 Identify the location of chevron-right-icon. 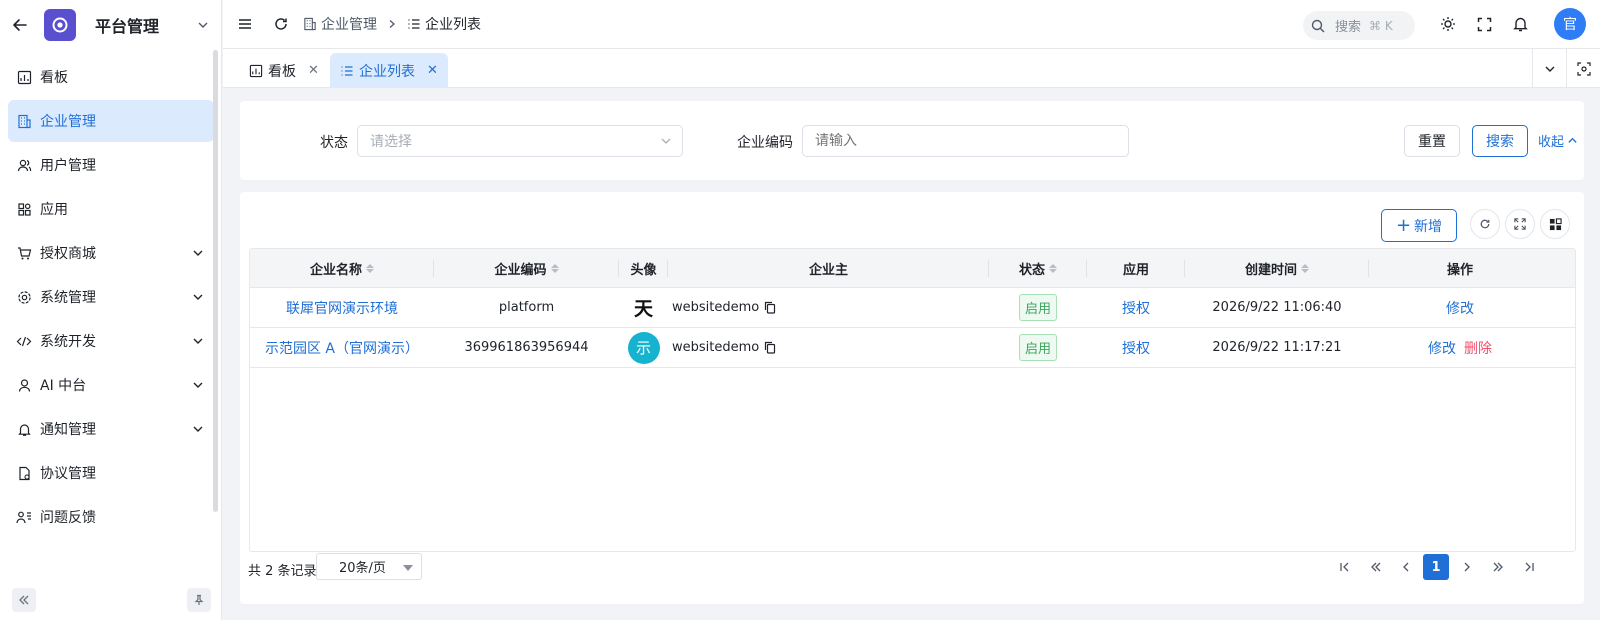
(392, 24).